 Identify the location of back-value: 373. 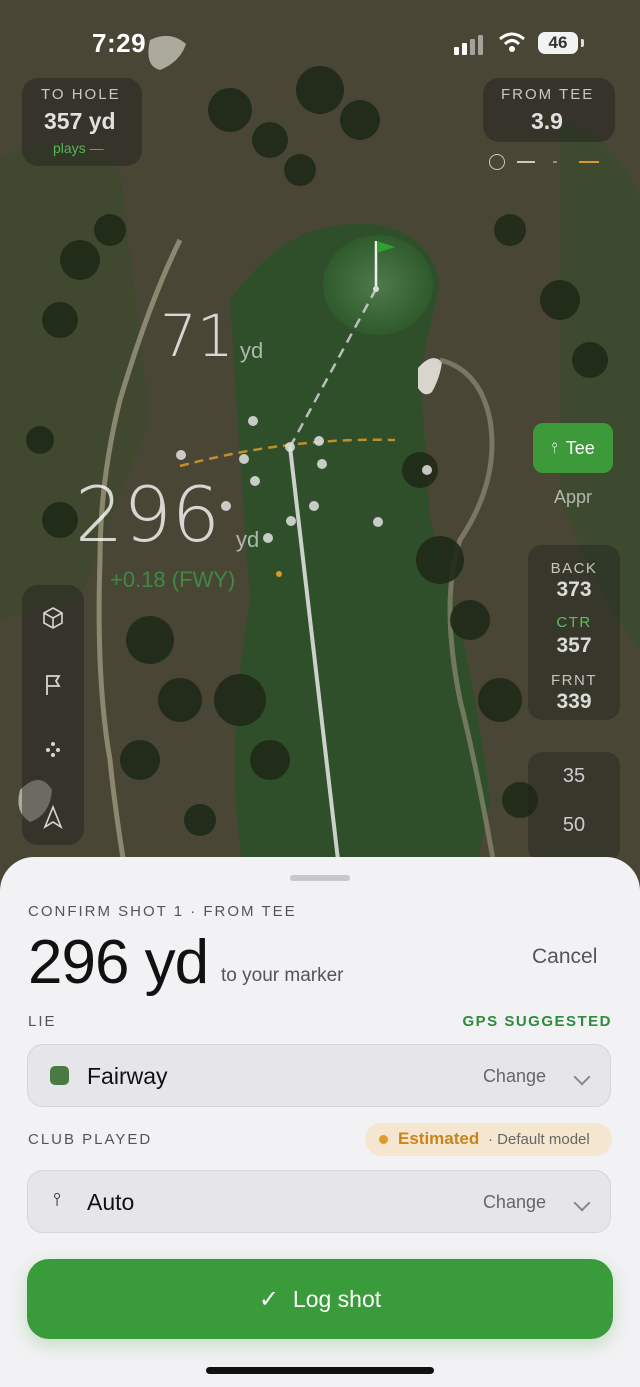
(574, 589).